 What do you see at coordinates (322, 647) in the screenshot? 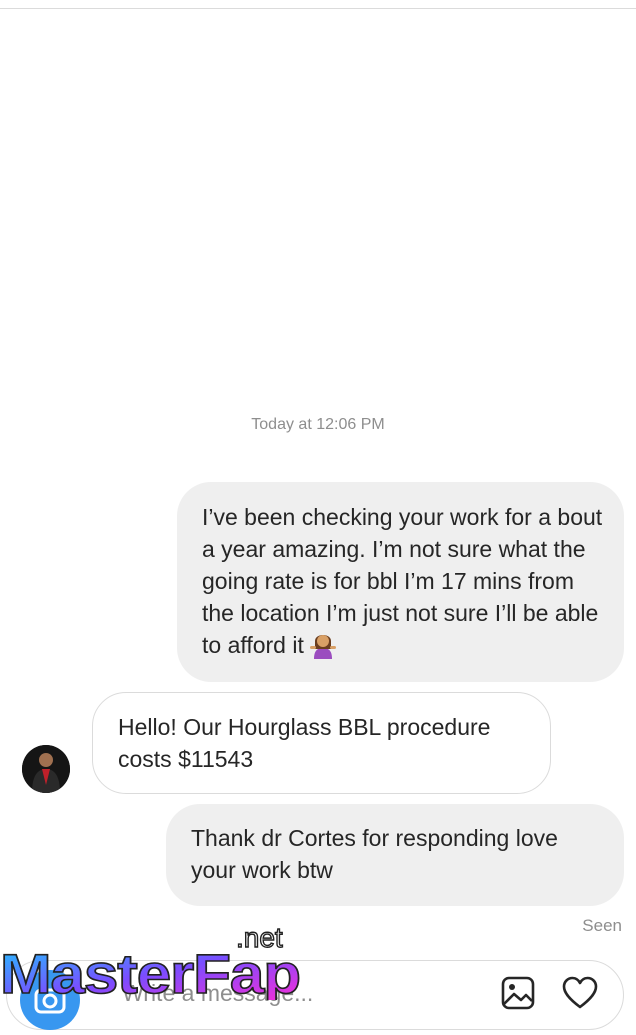
I see `woman-shrugging-emoji-icon` at bounding box center [322, 647].